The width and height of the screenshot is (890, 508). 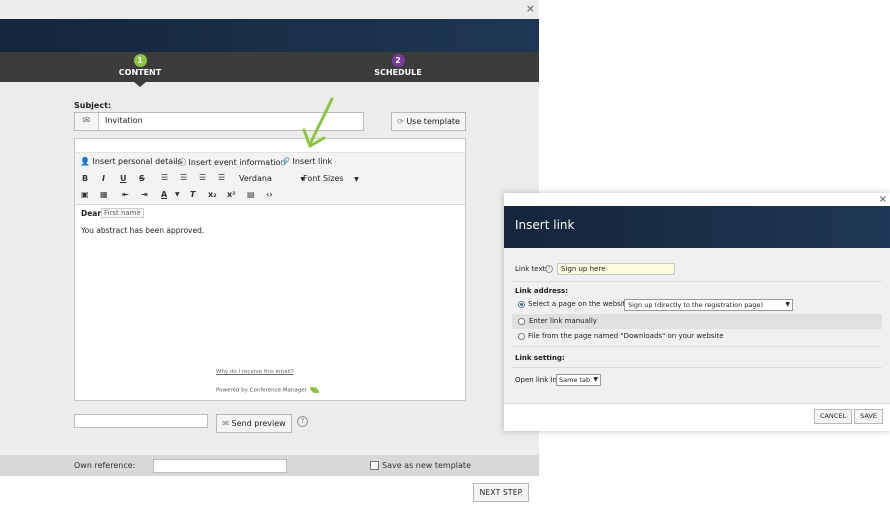 I want to click on enter-manually-label: Enter link manually, so click(x=563, y=321).